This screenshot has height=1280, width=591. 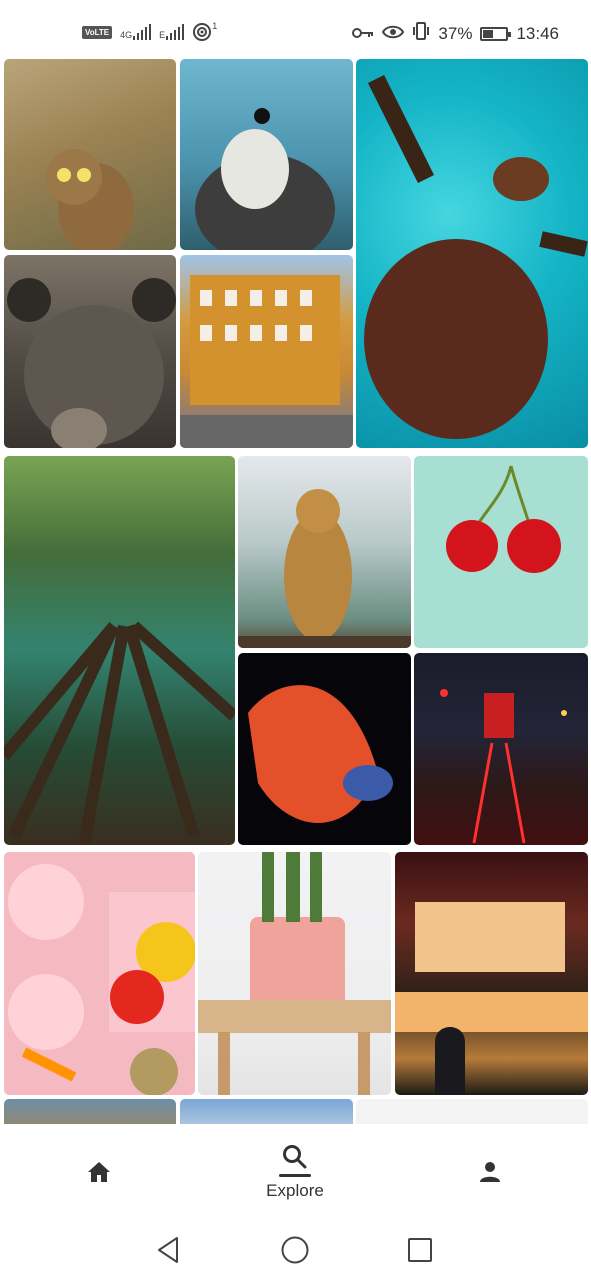 What do you see at coordinates (99, 973) in the screenshot?
I see `photo-vegetables` at bounding box center [99, 973].